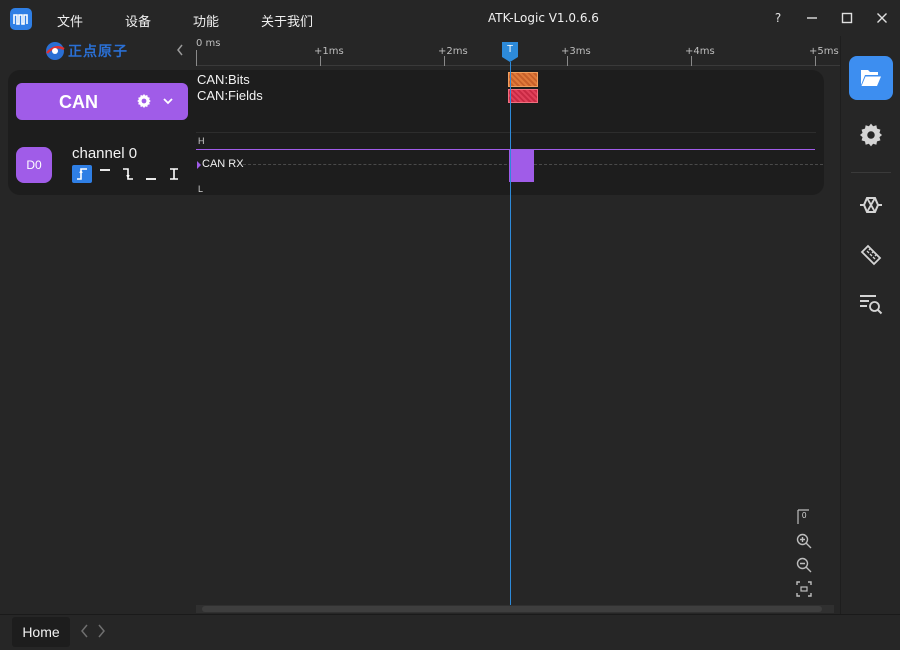 Image resolution: width=900 pixels, height=650 pixels. What do you see at coordinates (700, 51) in the screenshot?
I see `ruler-tick-label: +4ms` at bounding box center [700, 51].